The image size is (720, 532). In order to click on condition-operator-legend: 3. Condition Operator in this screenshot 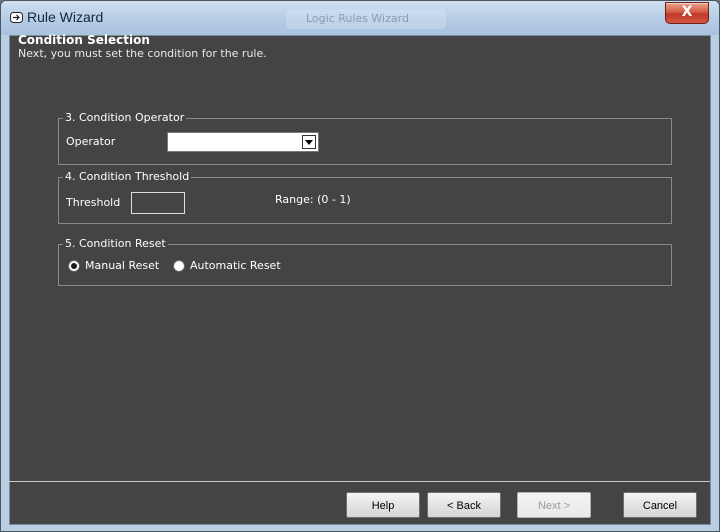, I will do `click(125, 118)`.